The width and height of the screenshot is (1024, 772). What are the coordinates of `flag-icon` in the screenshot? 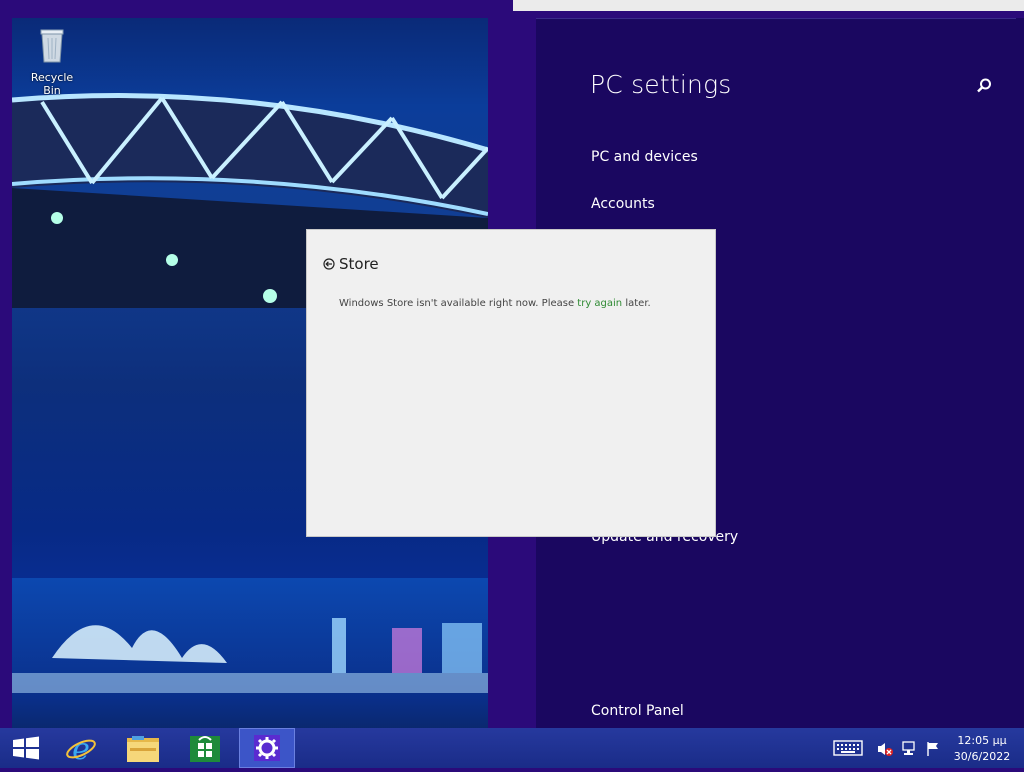 It's located at (933, 749).